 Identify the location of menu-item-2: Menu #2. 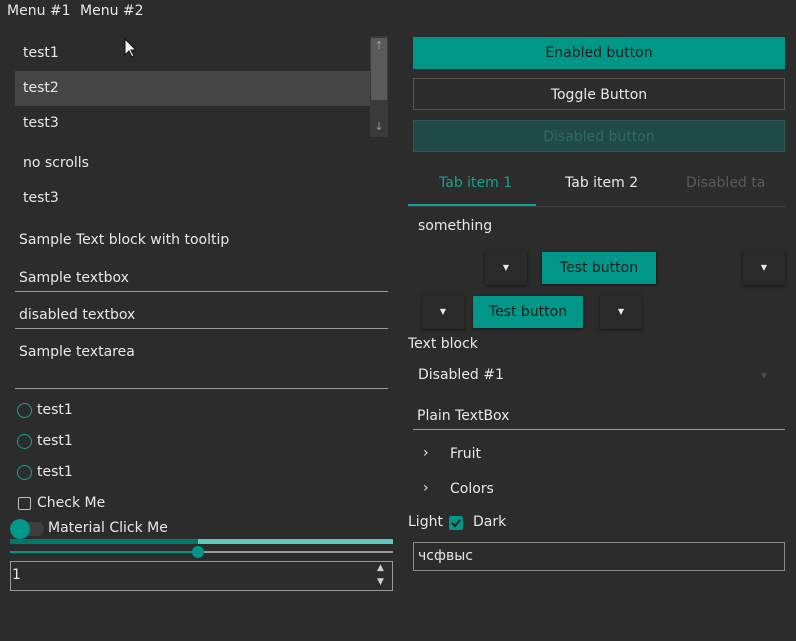
(112, 11).